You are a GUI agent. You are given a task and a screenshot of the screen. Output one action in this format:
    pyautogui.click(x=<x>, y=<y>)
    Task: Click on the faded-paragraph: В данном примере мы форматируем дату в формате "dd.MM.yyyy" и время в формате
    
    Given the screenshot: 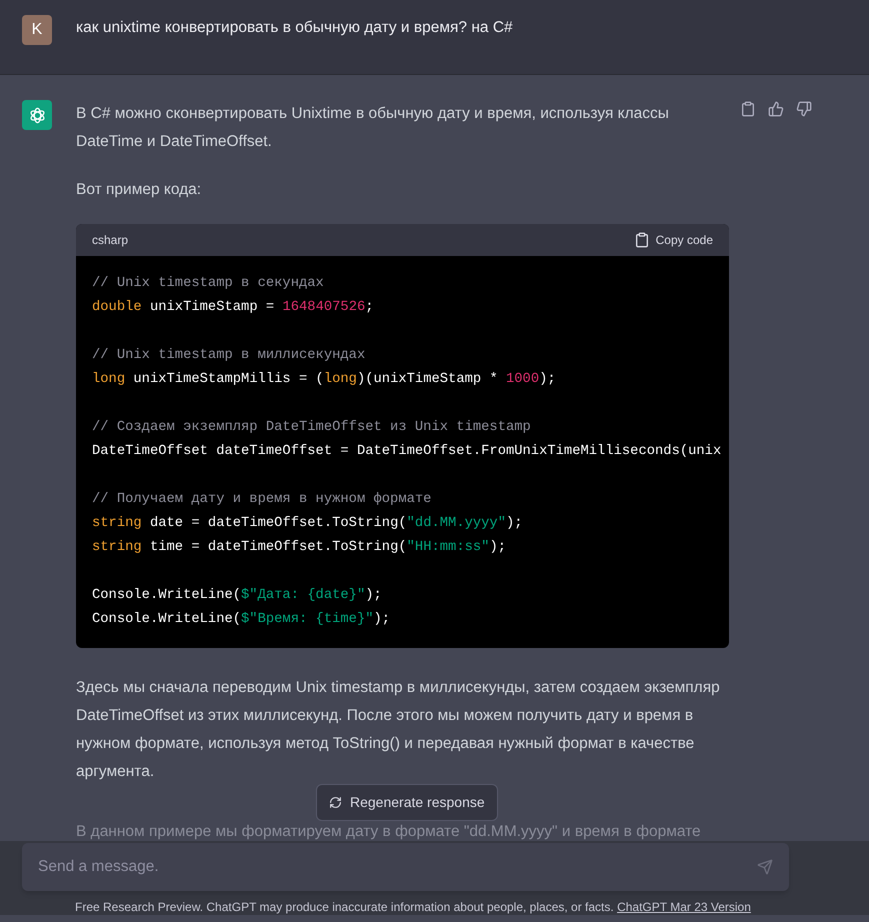 What is the action you would take?
    pyautogui.click(x=389, y=832)
    